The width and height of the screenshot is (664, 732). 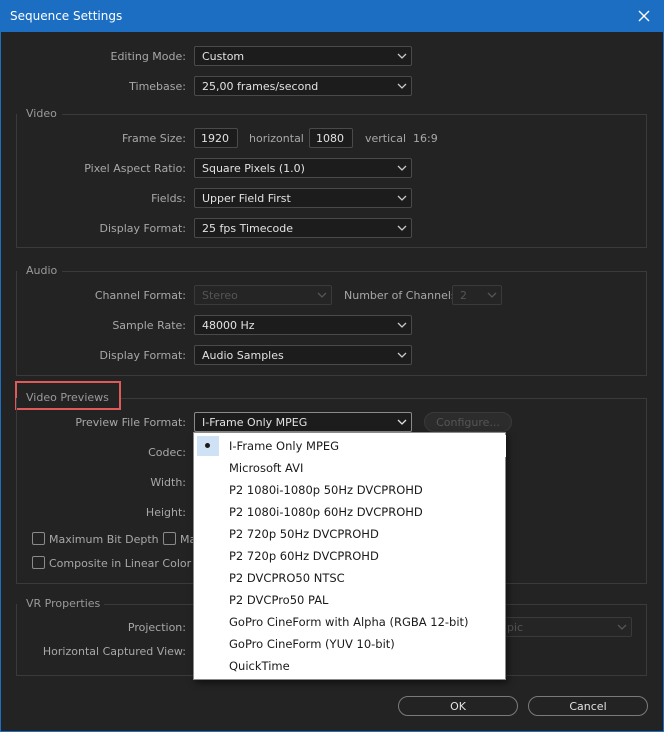 What do you see at coordinates (114, 651) in the screenshot?
I see `captured-view-label: Horizontal Captured View:` at bounding box center [114, 651].